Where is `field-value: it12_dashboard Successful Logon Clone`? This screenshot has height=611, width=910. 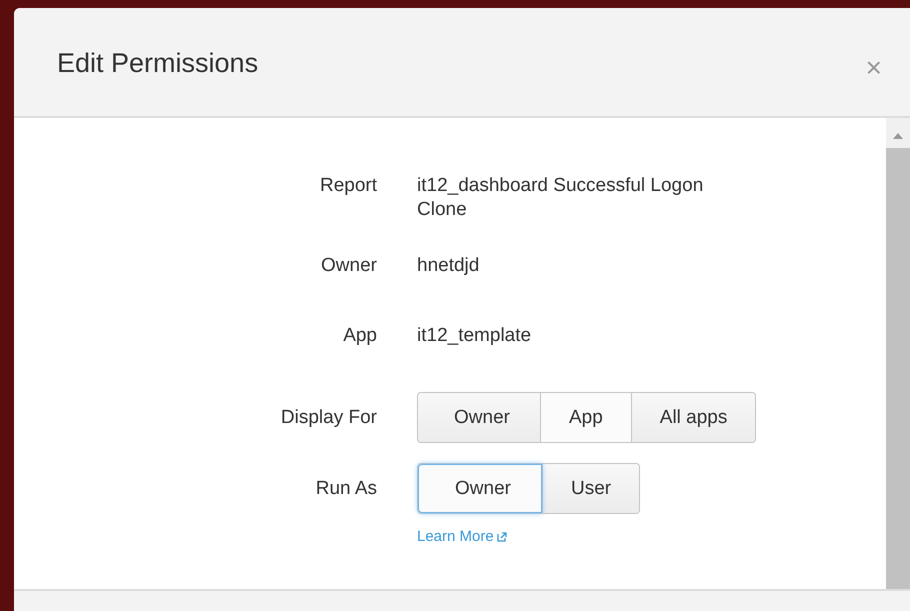
field-value: it12_dashboard Successful Logon Clone is located at coordinates (560, 198).